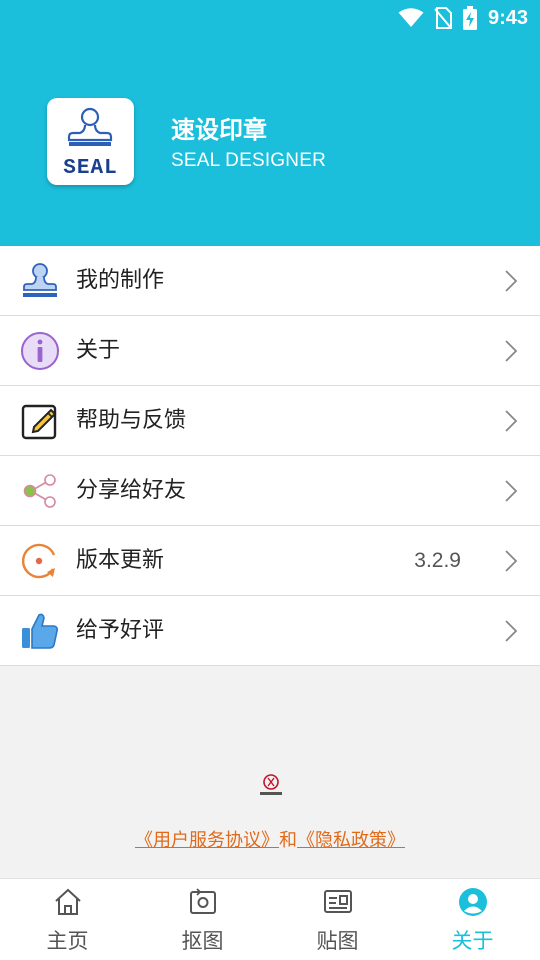 Image resolution: width=540 pixels, height=960 pixels. Describe the element at coordinates (411, 17) in the screenshot. I see `wifi-icon` at that location.